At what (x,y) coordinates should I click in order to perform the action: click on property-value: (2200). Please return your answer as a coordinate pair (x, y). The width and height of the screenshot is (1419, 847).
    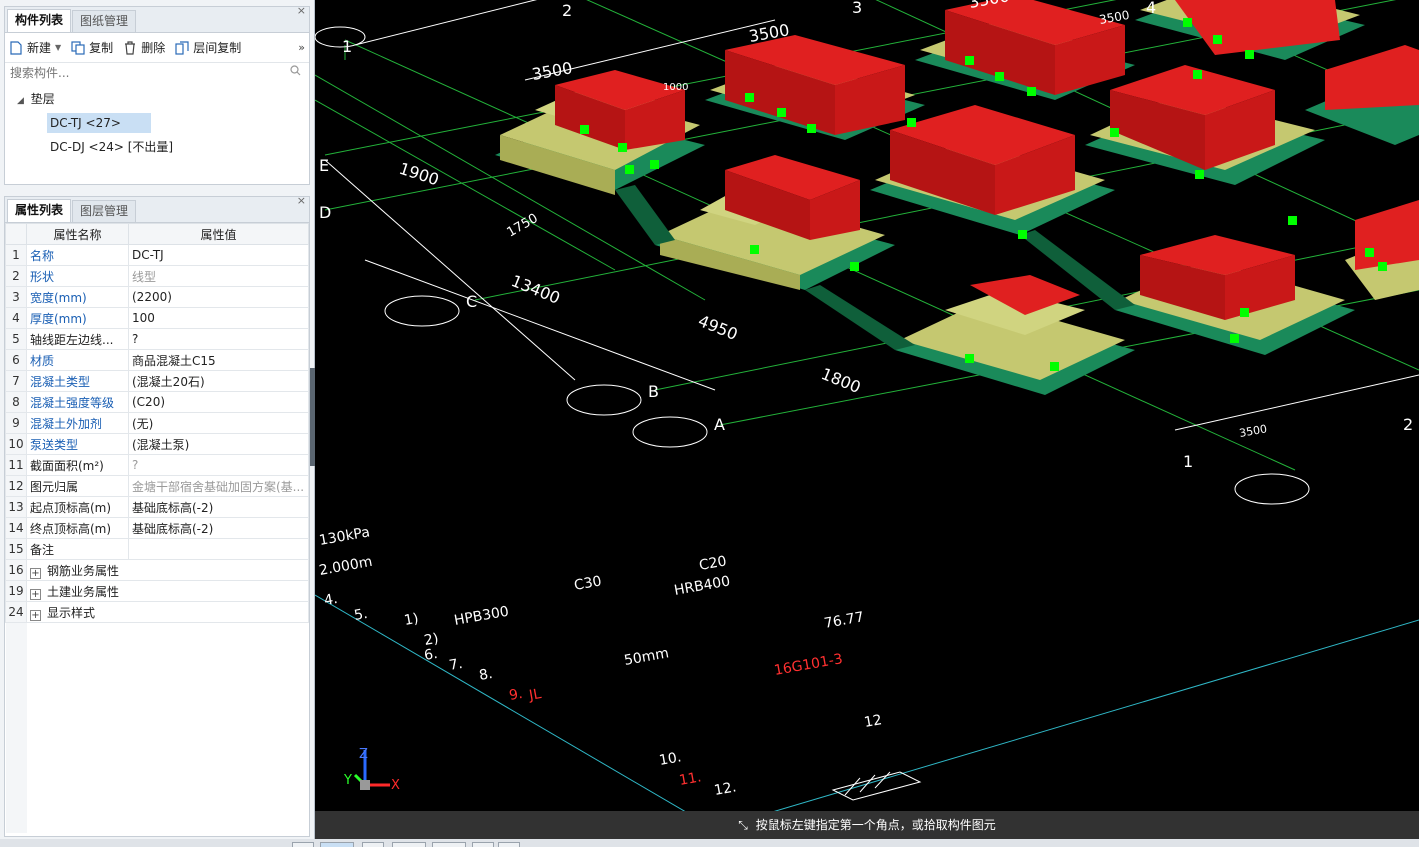
    Looking at the image, I should click on (218, 297).